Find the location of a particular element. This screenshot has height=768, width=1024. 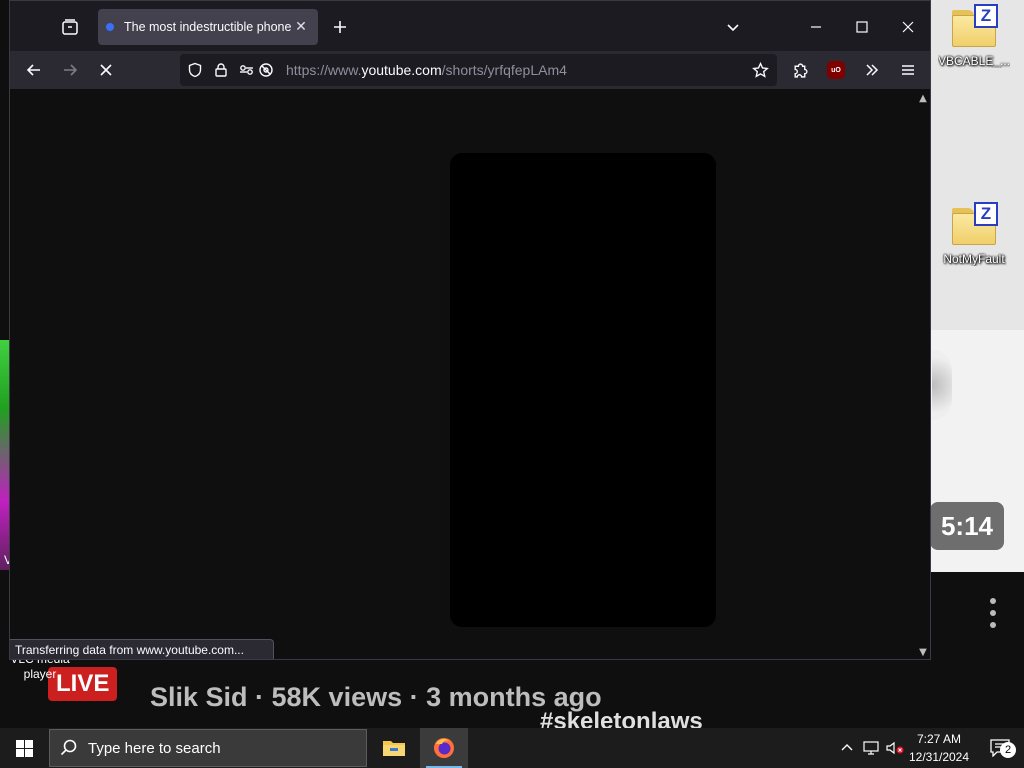

maximize-icon is located at coordinates (862, 27).